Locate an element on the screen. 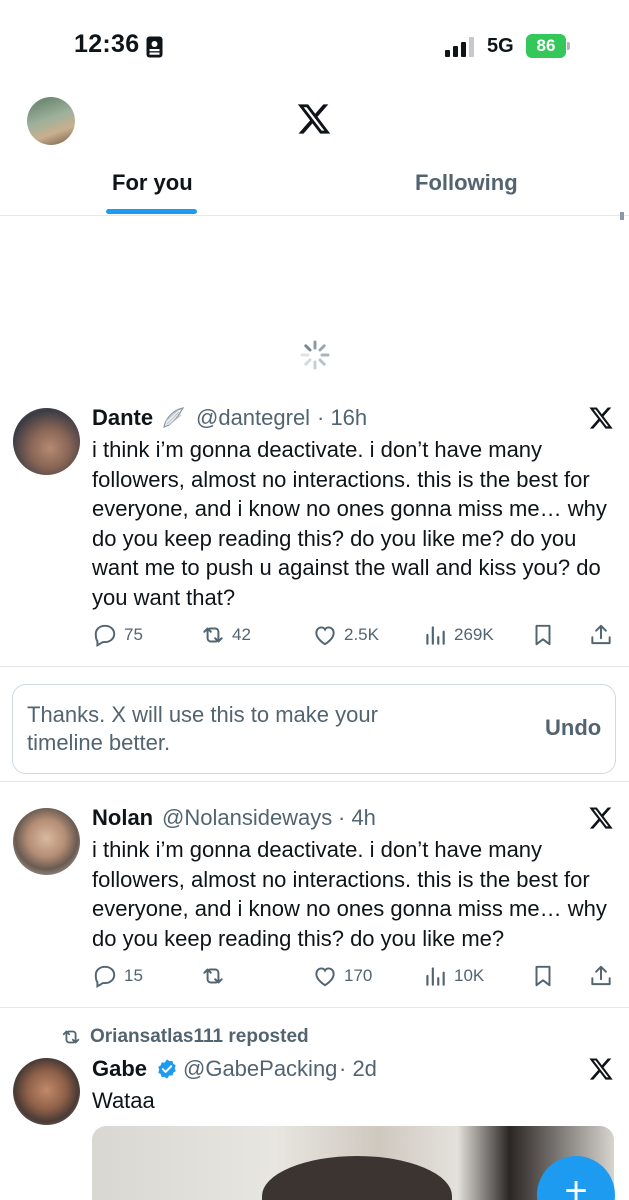  like-count: 170 is located at coordinates (358, 975).